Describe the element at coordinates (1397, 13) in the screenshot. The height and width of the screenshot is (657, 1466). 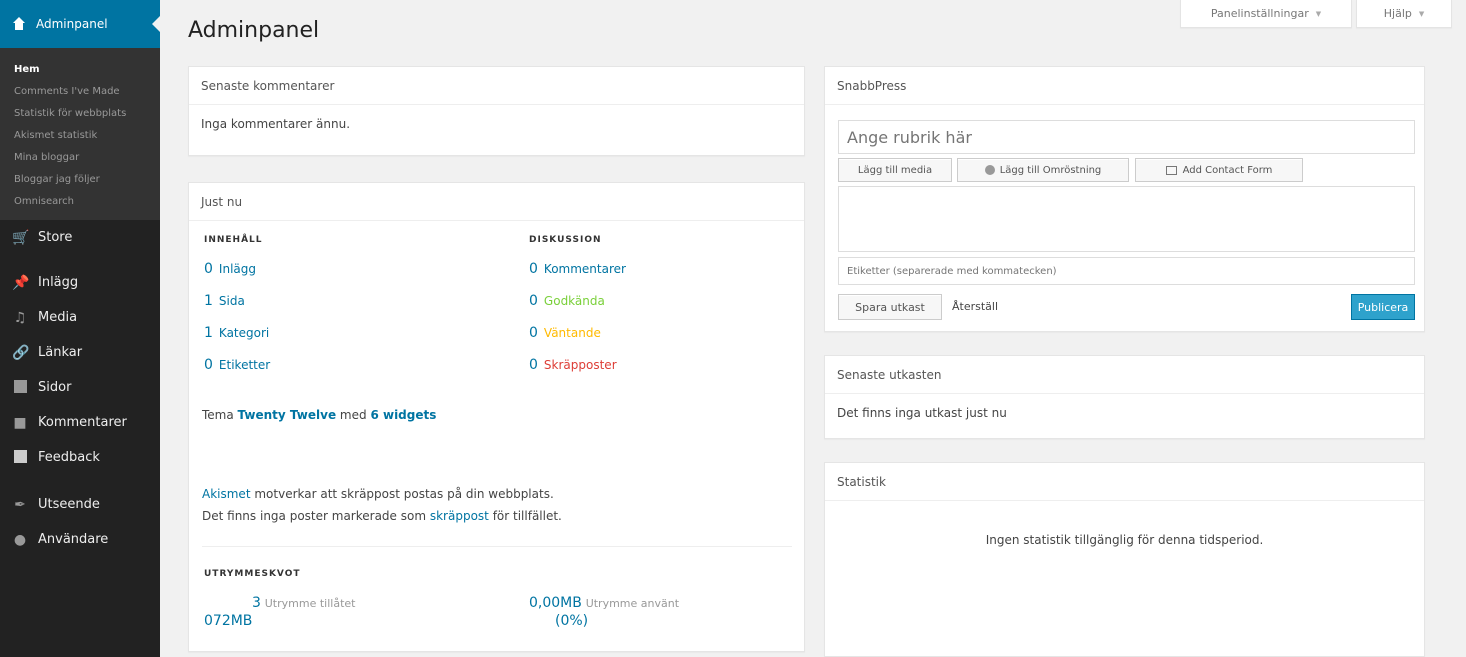
I see `help-label: Hjälp` at that location.